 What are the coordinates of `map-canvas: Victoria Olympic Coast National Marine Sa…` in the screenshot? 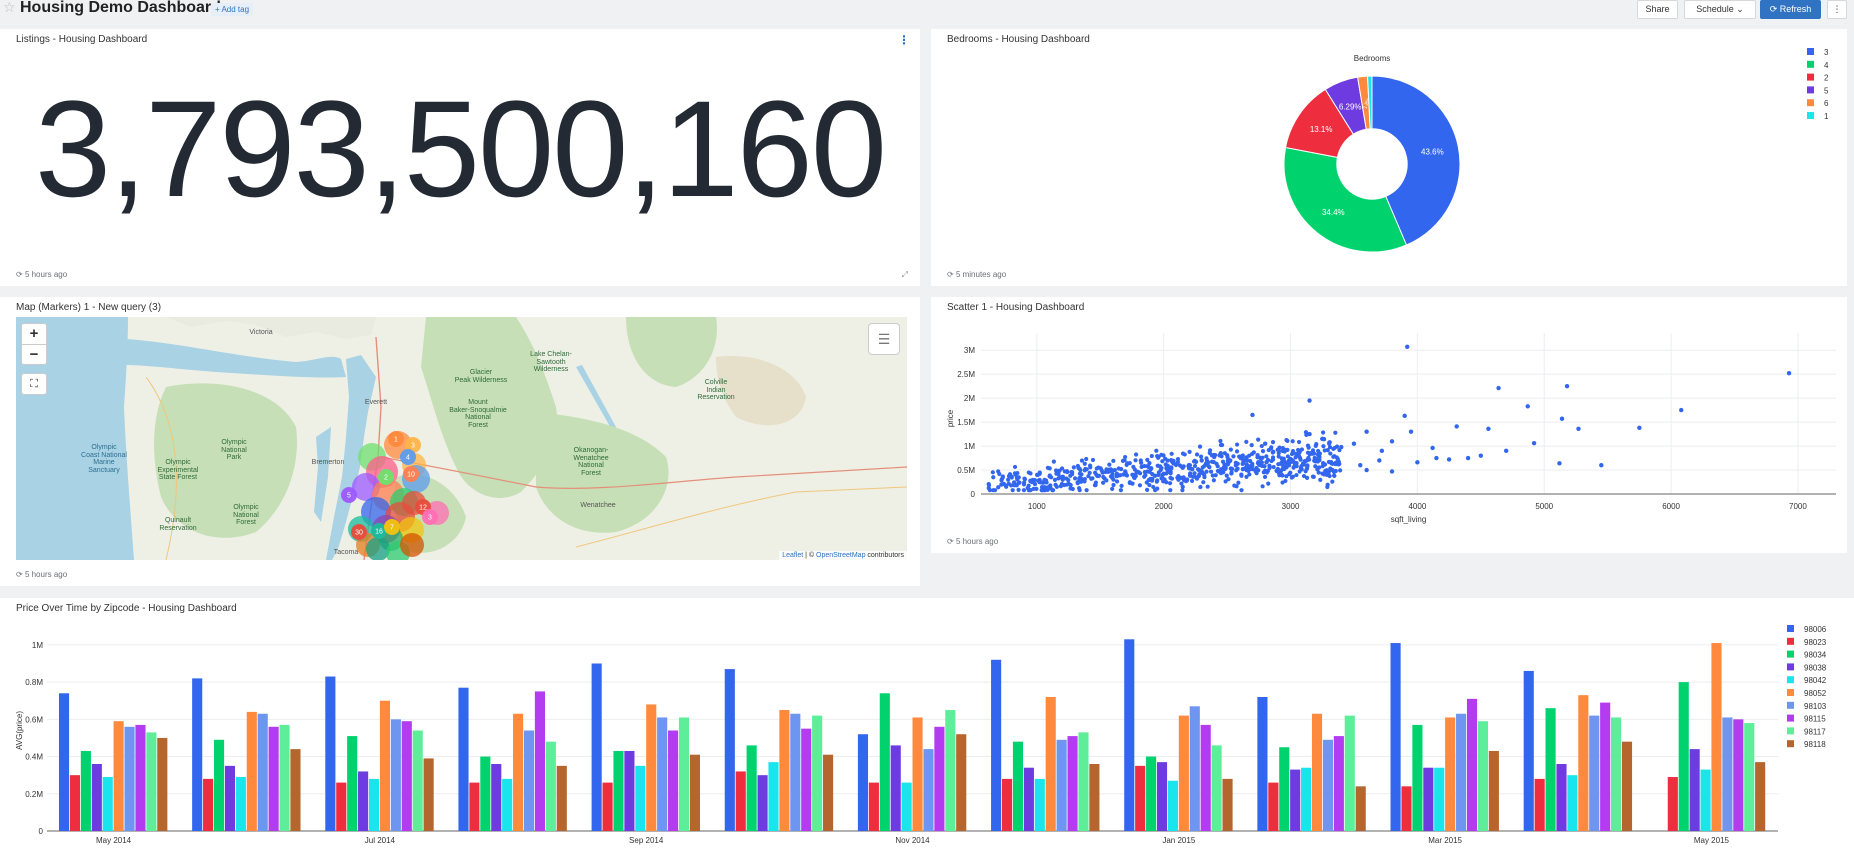 It's located at (461, 438).